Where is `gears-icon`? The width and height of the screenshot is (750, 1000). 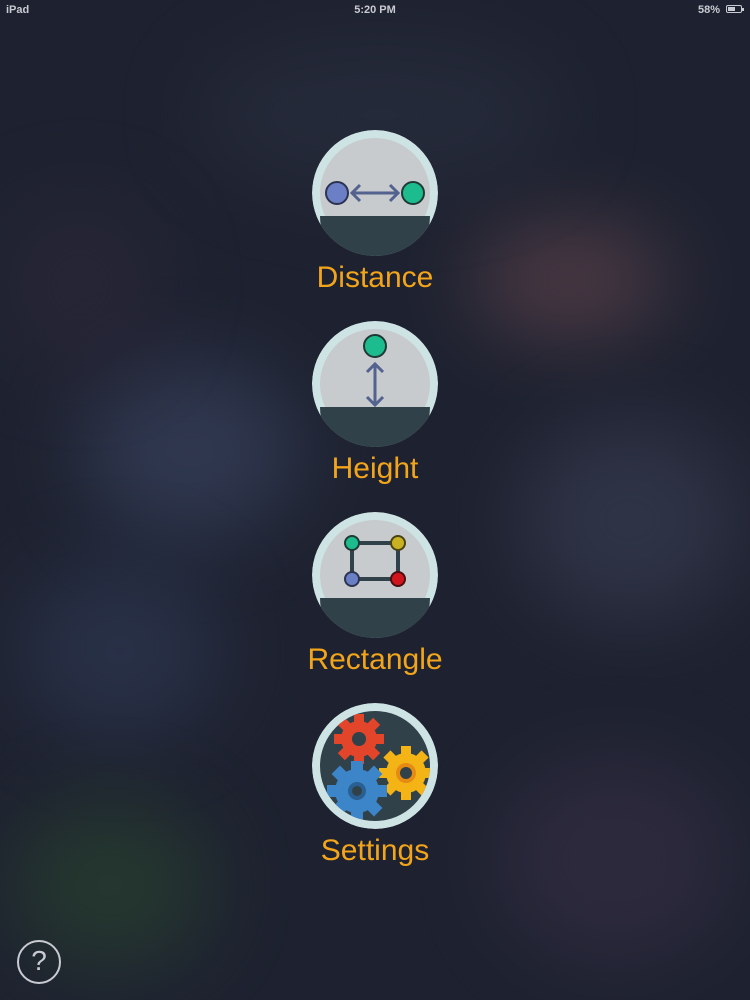
gears-icon is located at coordinates (375, 766).